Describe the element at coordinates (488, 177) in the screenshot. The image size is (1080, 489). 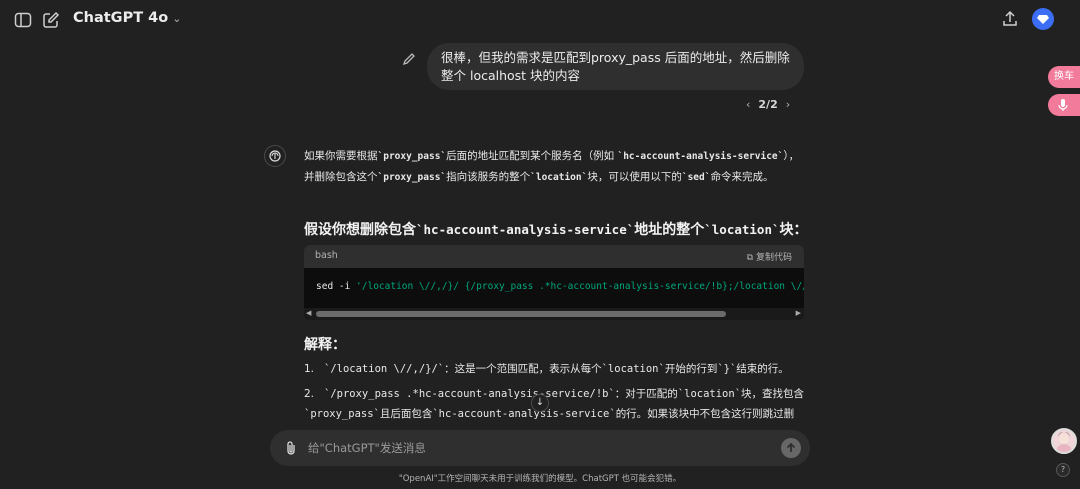
I see `text-segment: 指向该服务的整个` at that location.